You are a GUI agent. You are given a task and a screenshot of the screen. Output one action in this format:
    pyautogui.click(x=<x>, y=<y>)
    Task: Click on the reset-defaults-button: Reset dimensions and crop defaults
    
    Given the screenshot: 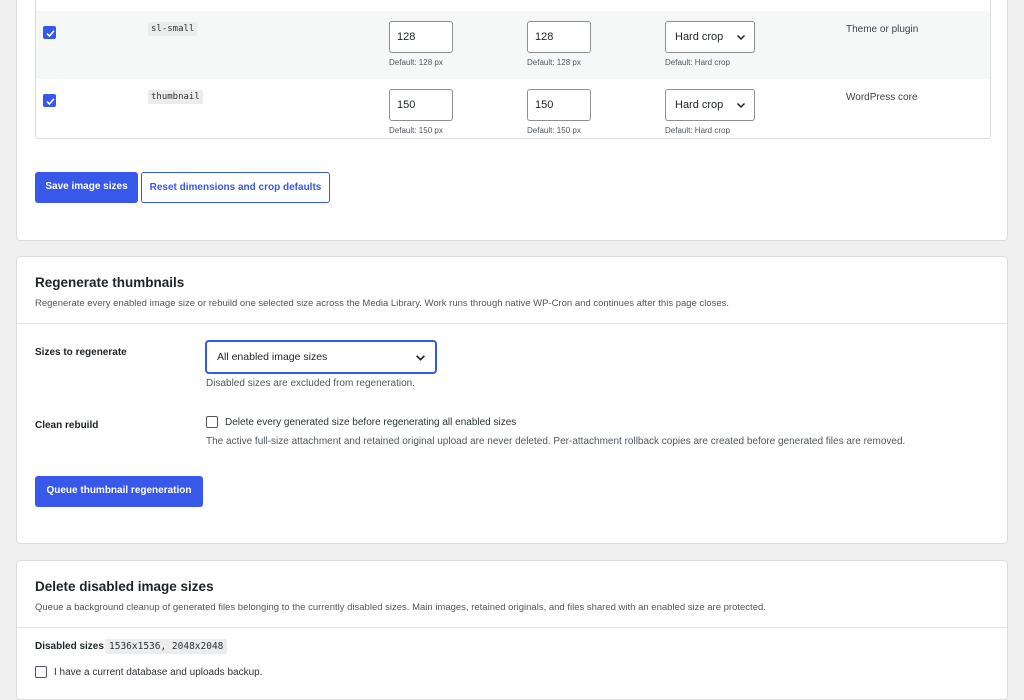 What is the action you would take?
    pyautogui.click(x=235, y=187)
    